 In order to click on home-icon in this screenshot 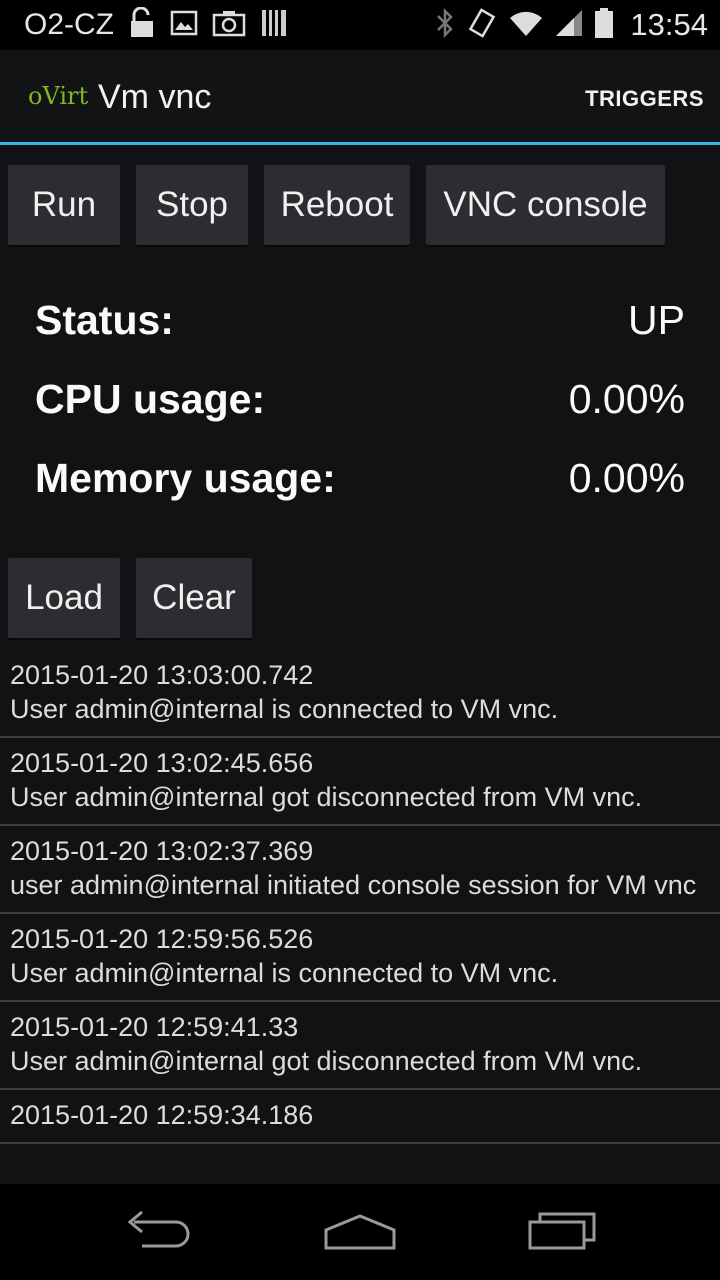, I will do `click(360, 1232)`.